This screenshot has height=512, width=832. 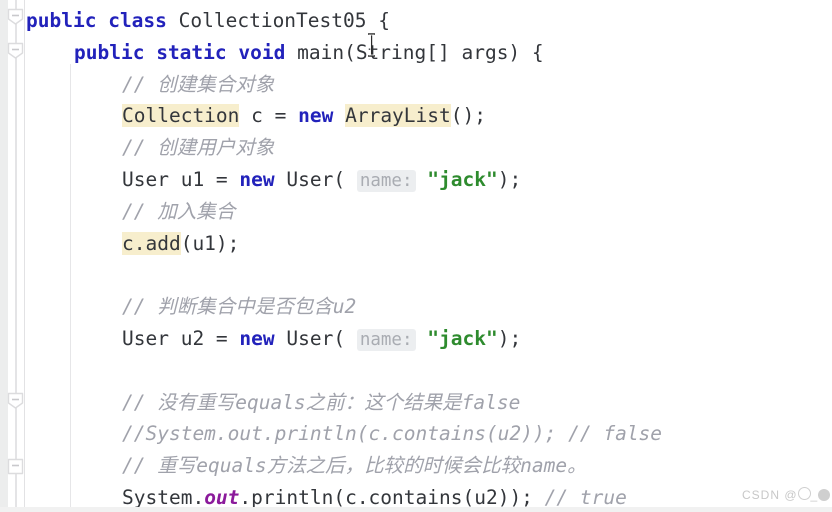 I want to click on code-line: User u2 = new User( name: "jack");, so click(x=321, y=339).